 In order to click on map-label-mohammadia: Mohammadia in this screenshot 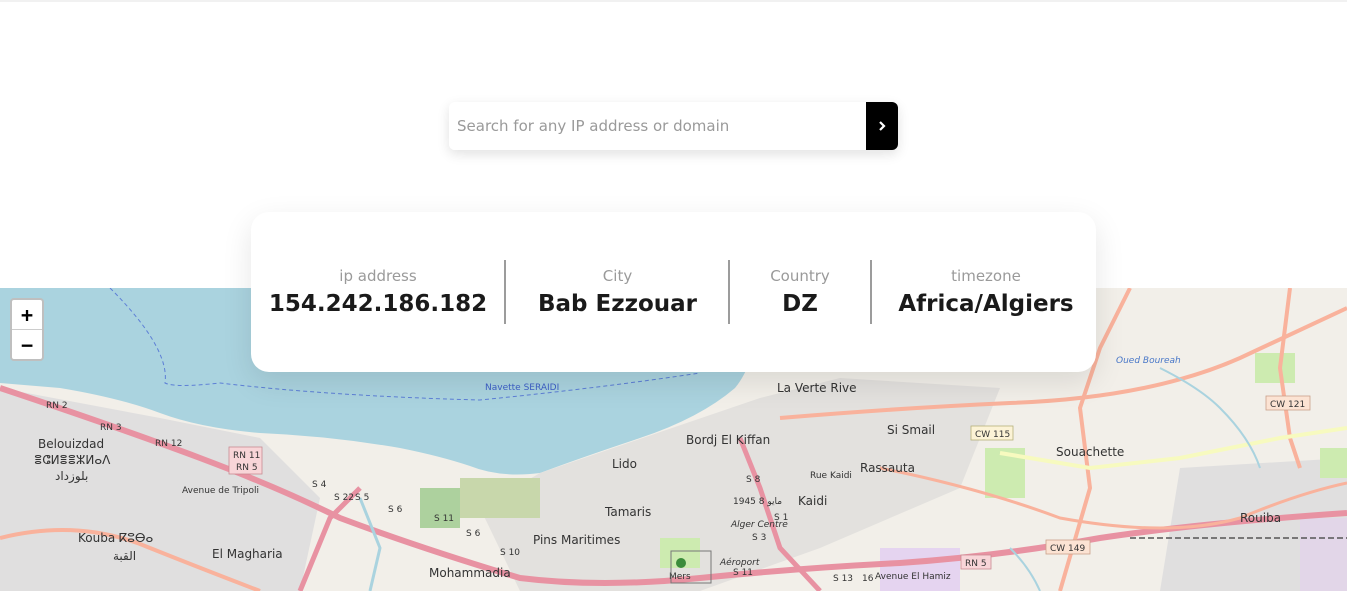, I will do `click(470, 573)`.